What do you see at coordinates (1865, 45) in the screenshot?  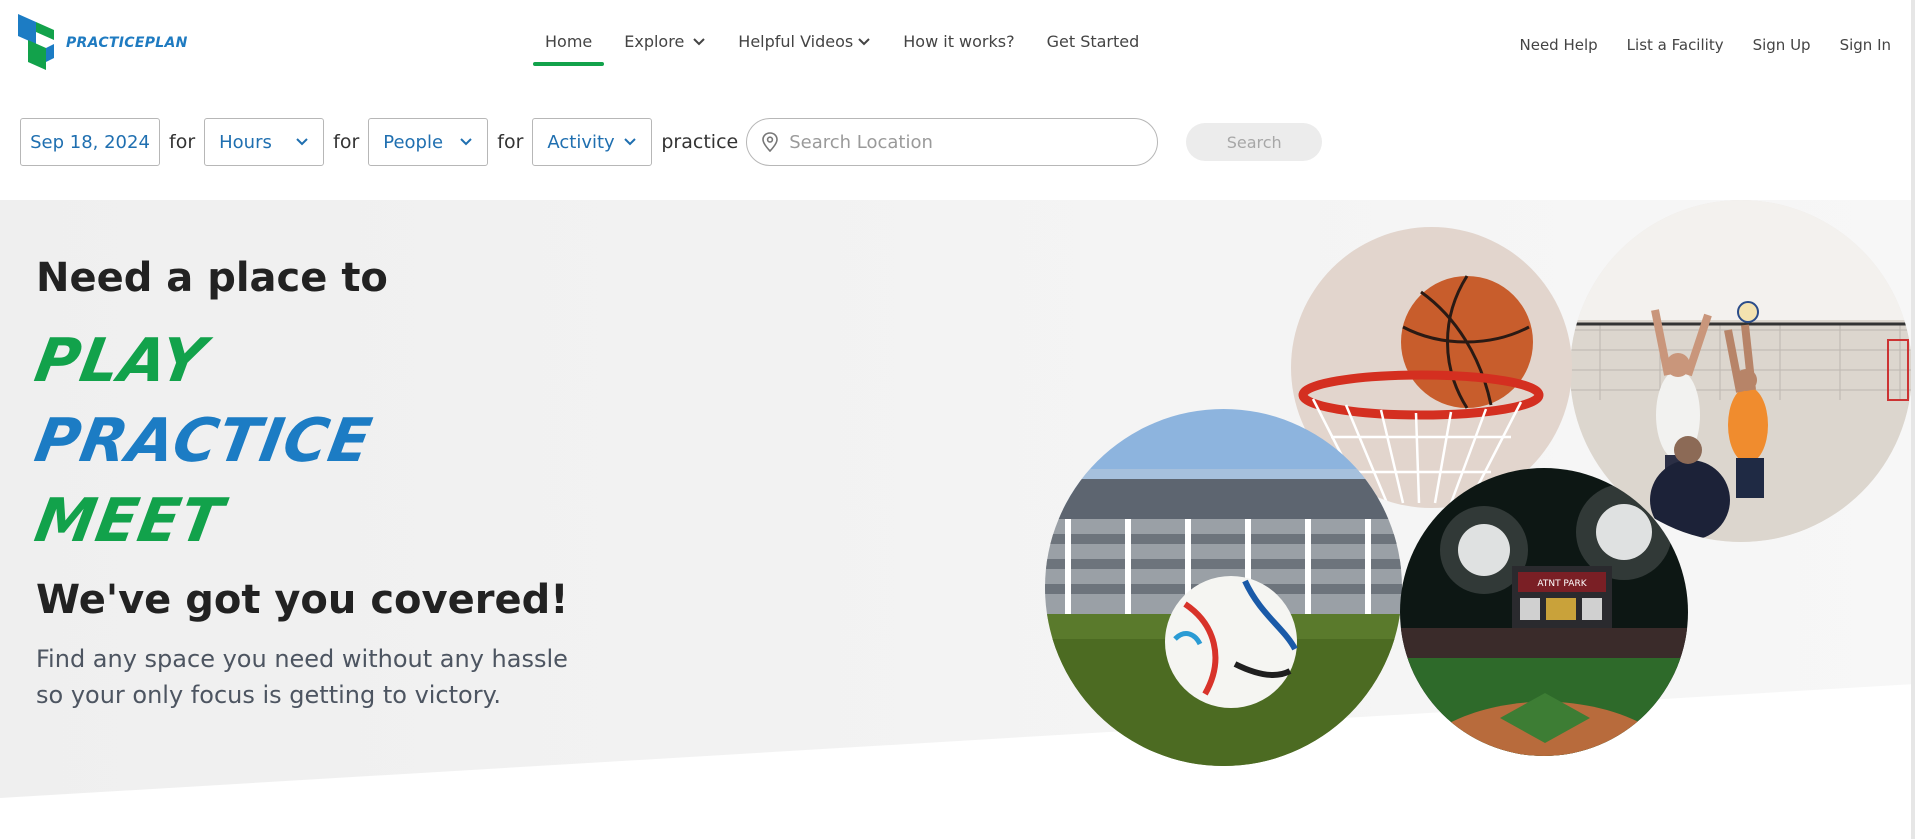 I see `sign-in-link: Sign In` at bounding box center [1865, 45].